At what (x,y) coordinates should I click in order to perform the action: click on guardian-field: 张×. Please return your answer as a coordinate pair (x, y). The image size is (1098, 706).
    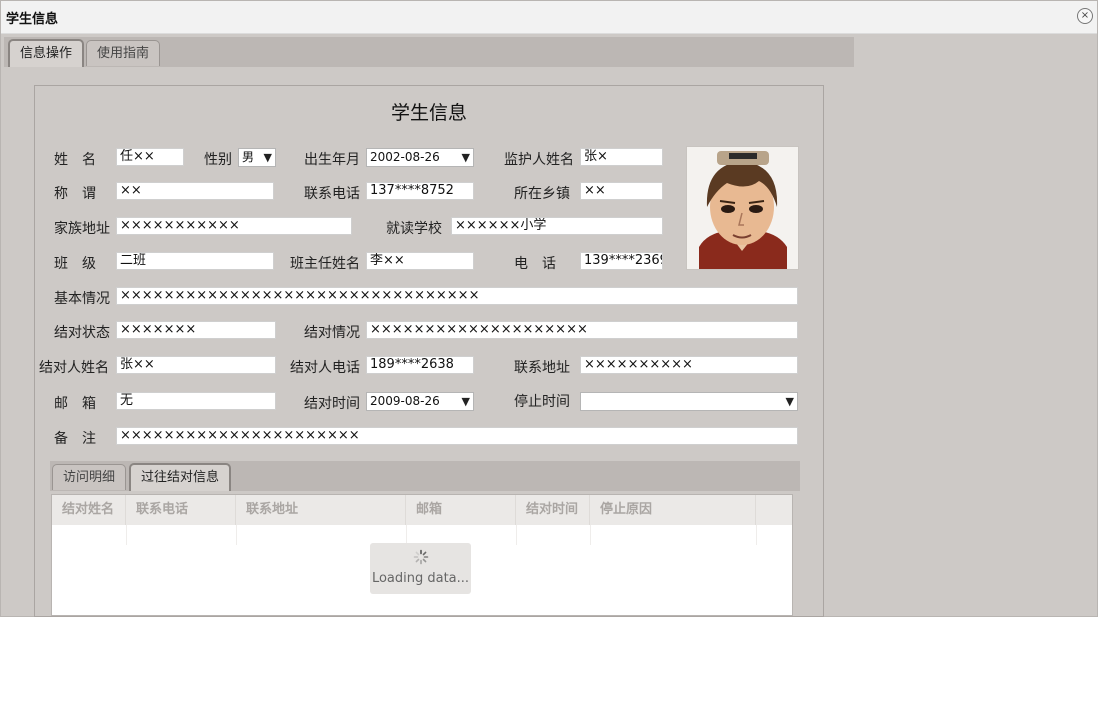
    Looking at the image, I should click on (621, 157).